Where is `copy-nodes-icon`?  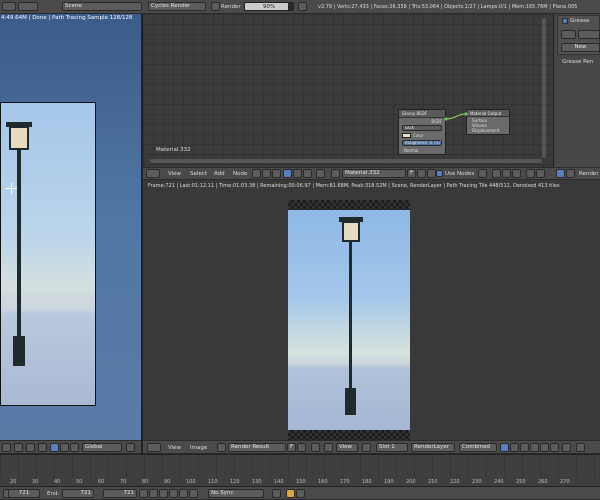 copy-nodes-icon is located at coordinates (530, 173).